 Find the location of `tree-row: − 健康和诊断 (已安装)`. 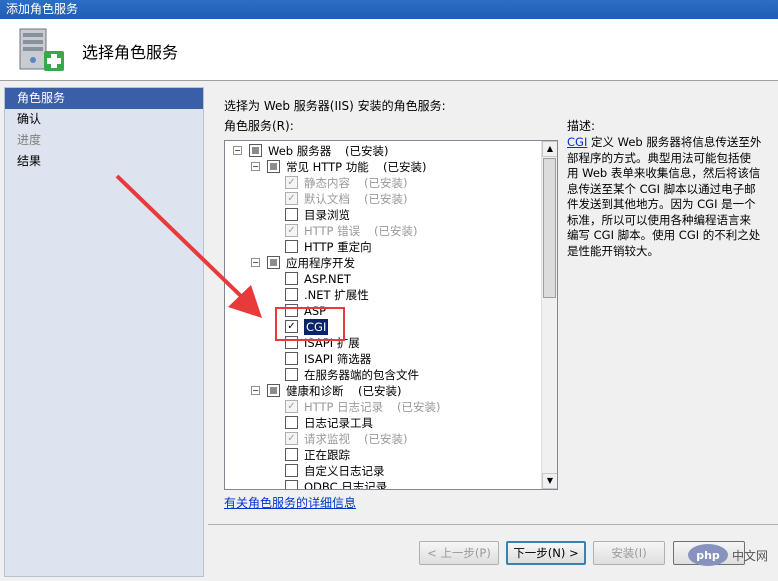

tree-row: − 健康和诊断 (已安装) is located at coordinates (383, 391).